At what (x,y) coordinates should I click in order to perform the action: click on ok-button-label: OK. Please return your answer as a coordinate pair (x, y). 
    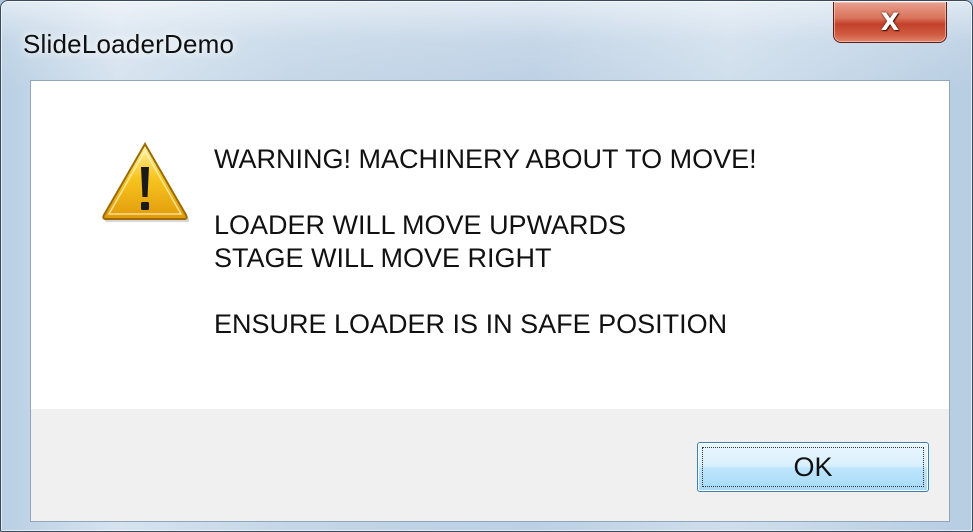
    Looking at the image, I should click on (813, 466).